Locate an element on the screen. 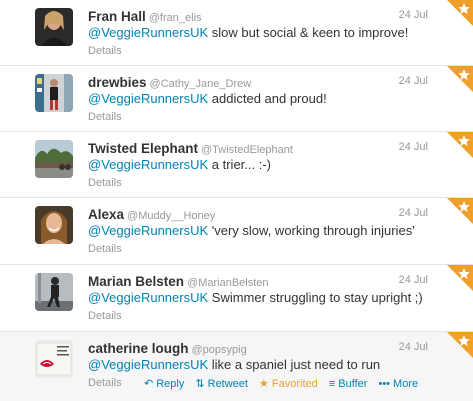  author-handle: @popsypig is located at coordinates (219, 350).